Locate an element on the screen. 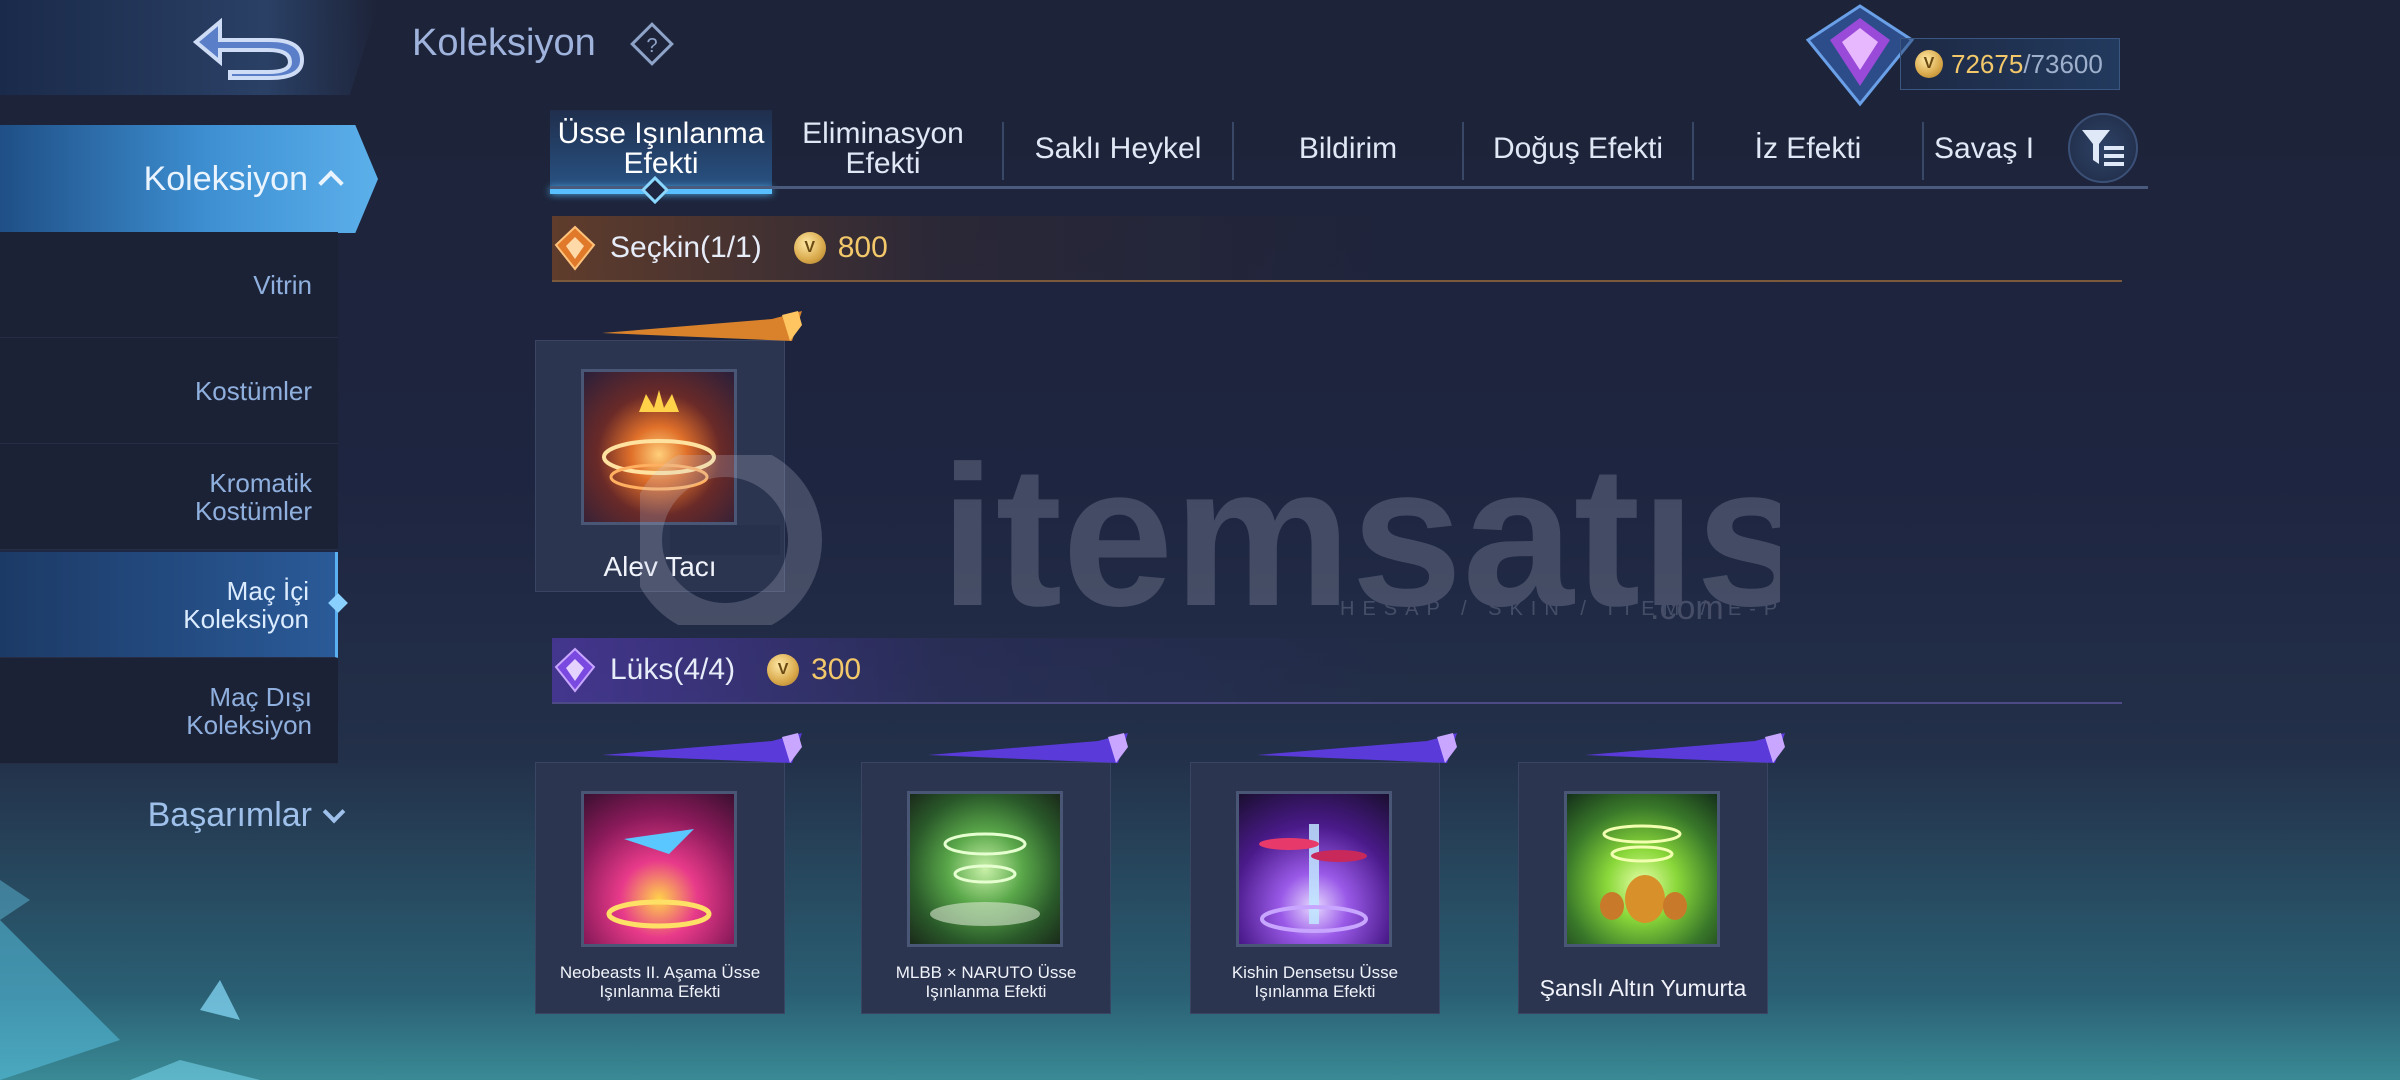 Image resolution: width=2400 pixels, height=1080 pixels. tab-usse-isinlanma-efekti: Üsse Işınlanma Efekti is located at coordinates (661, 152).